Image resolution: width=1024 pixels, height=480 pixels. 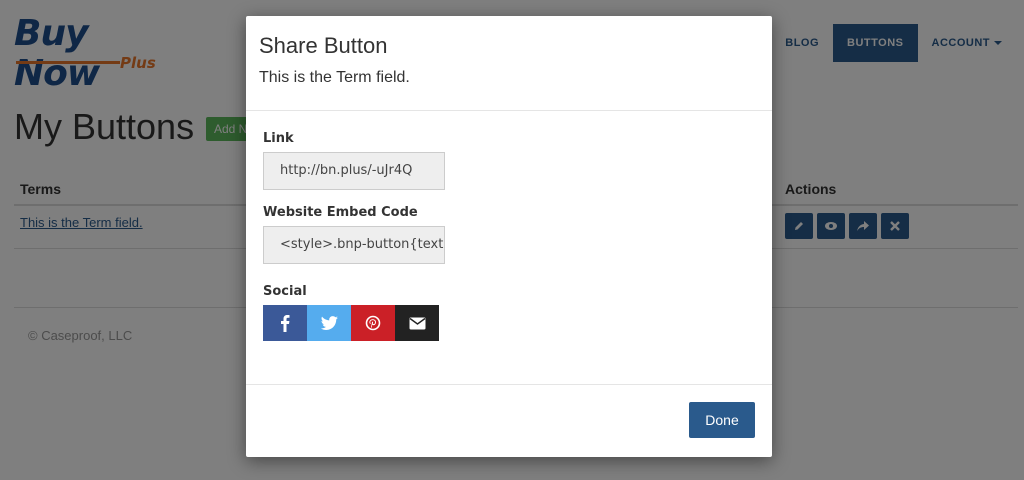 What do you see at coordinates (509, 63) in the screenshot?
I see `modal-header: Share Button This is the Term field.` at bounding box center [509, 63].